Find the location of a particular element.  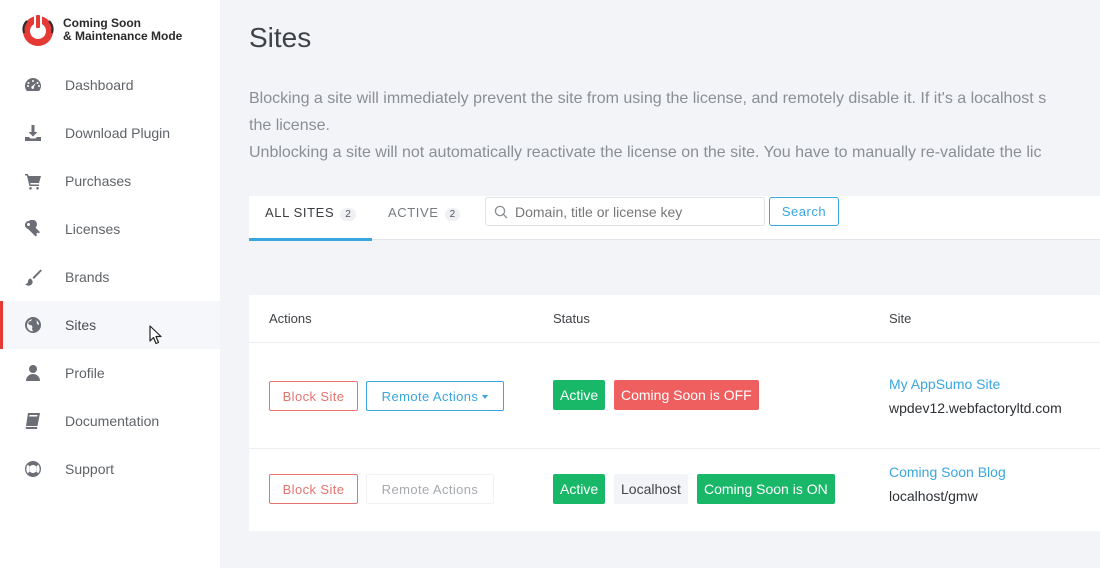

caret-down-icon is located at coordinates (485, 397).